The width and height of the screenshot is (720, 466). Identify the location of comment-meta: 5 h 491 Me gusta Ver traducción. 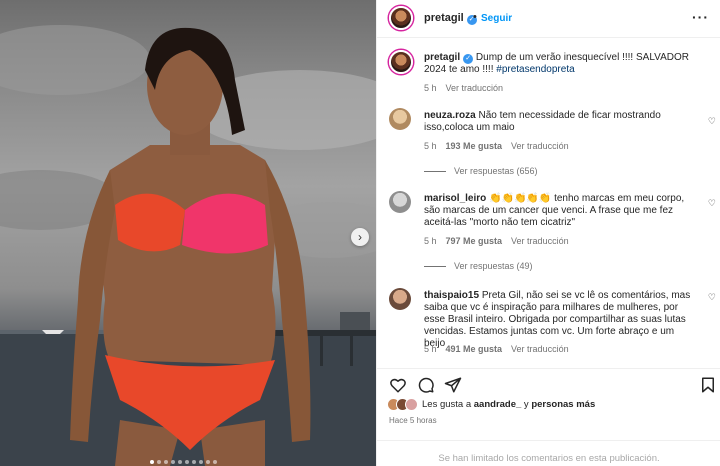
(496, 349).